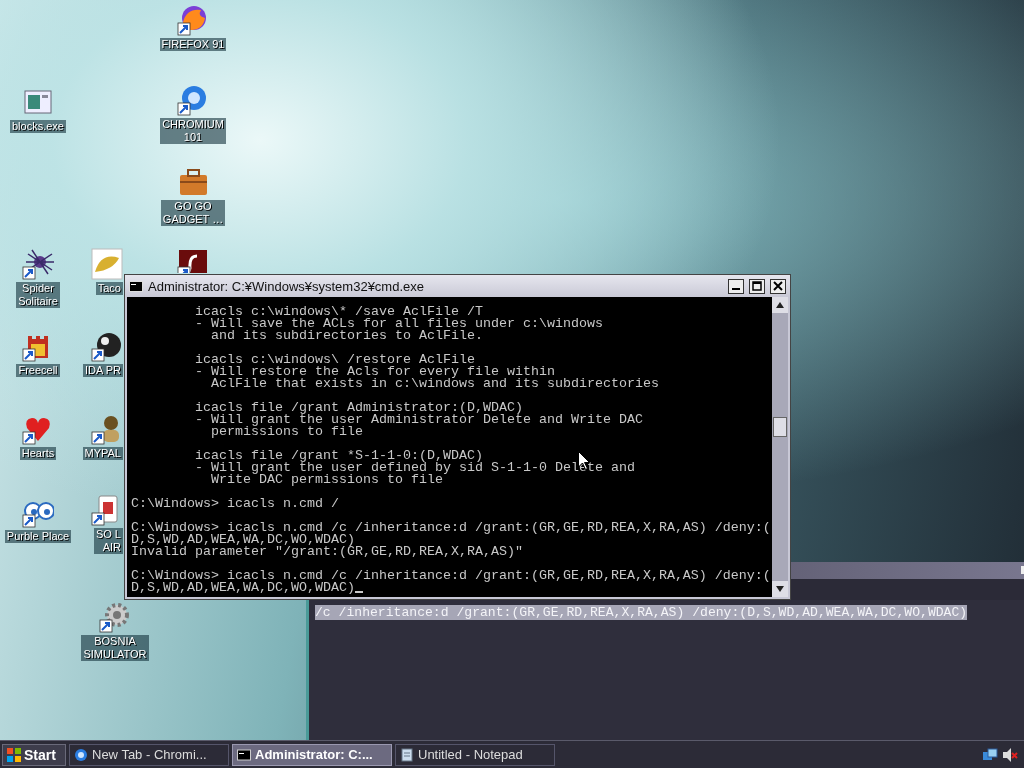 The image size is (1024, 768). What do you see at coordinates (34, 754) in the screenshot?
I see `start-button: Start` at bounding box center [34, 754].